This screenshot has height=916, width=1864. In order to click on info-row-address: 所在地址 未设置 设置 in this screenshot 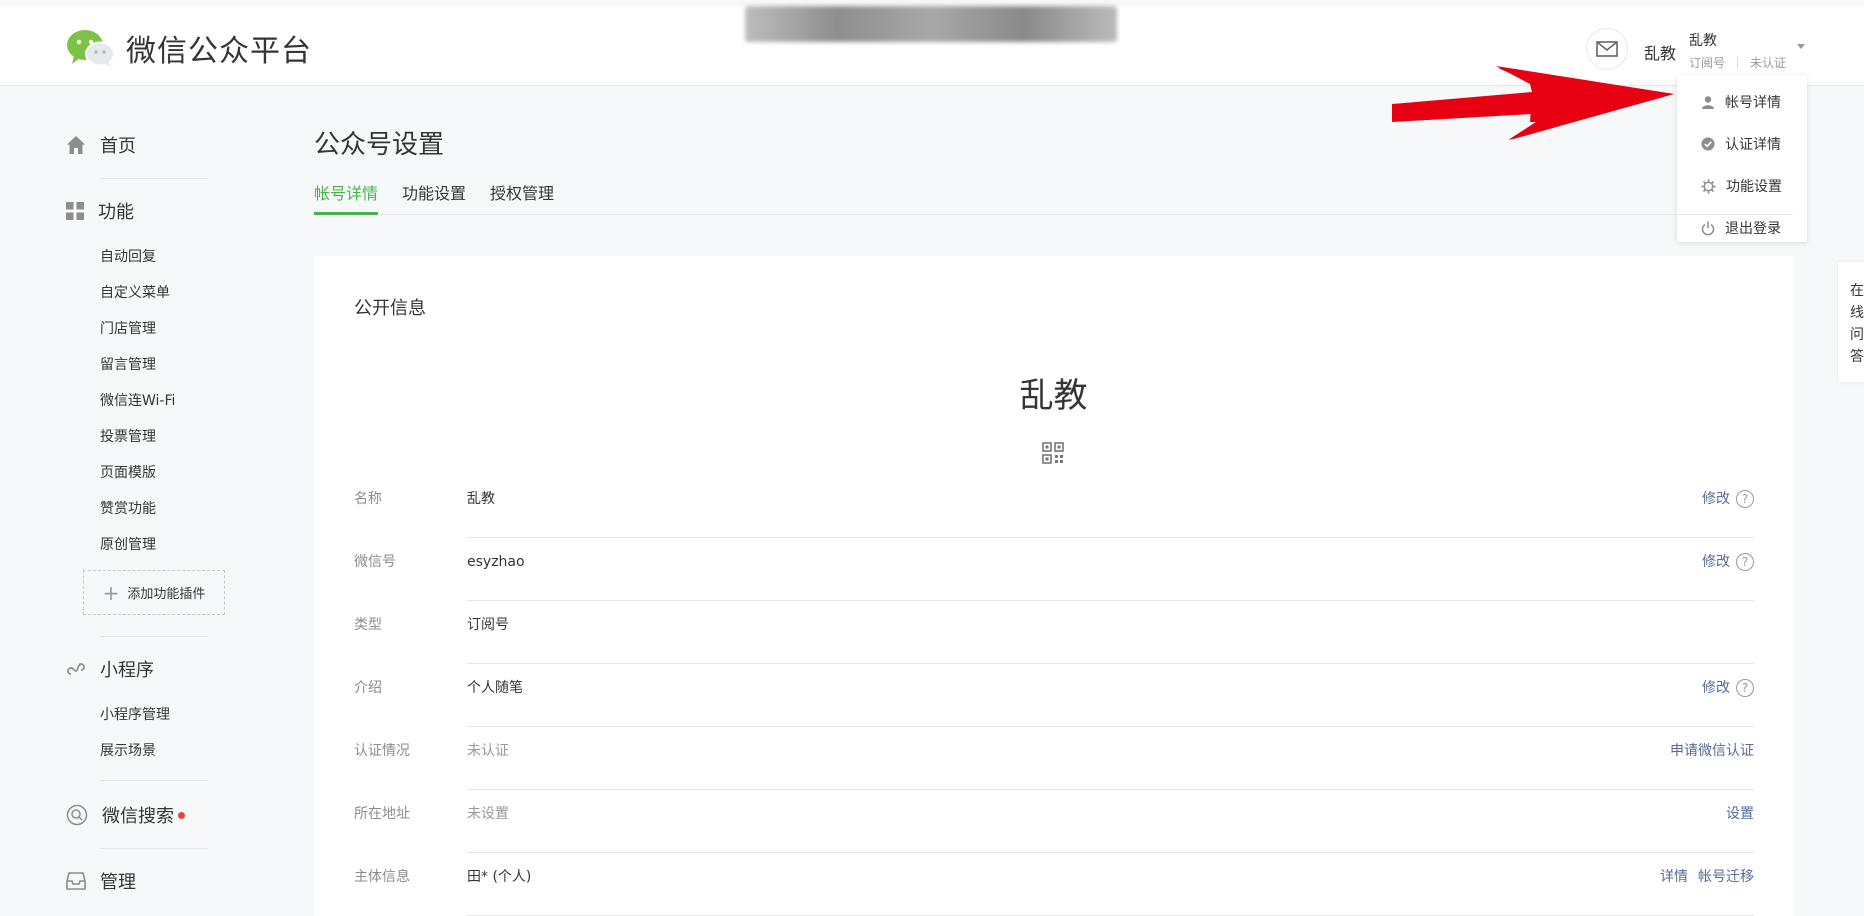, I will do `click(1054, 832)`.